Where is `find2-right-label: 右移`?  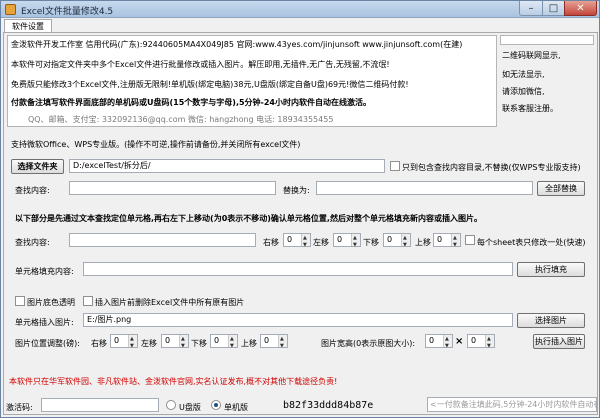
find2-right-label: 右移 is located at coordinates (271, 242).